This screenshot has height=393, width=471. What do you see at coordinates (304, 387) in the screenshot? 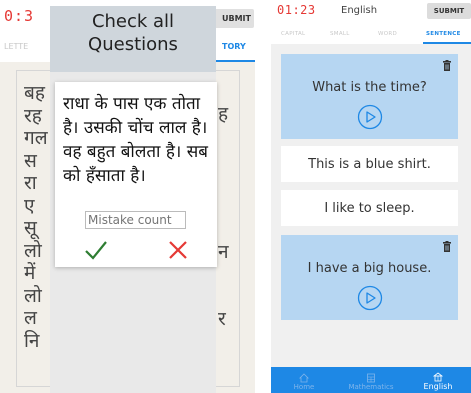
I see `nav-label: Home` at bounding box center [304, 387].